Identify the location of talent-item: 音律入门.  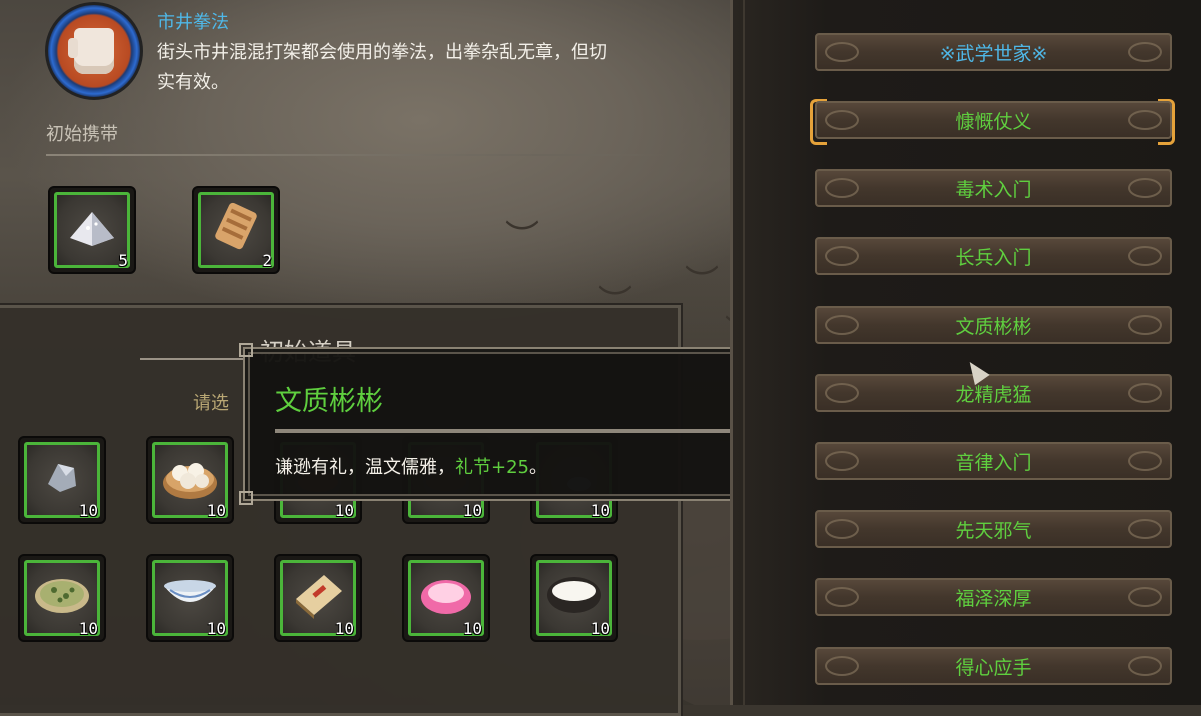
(993, 461).